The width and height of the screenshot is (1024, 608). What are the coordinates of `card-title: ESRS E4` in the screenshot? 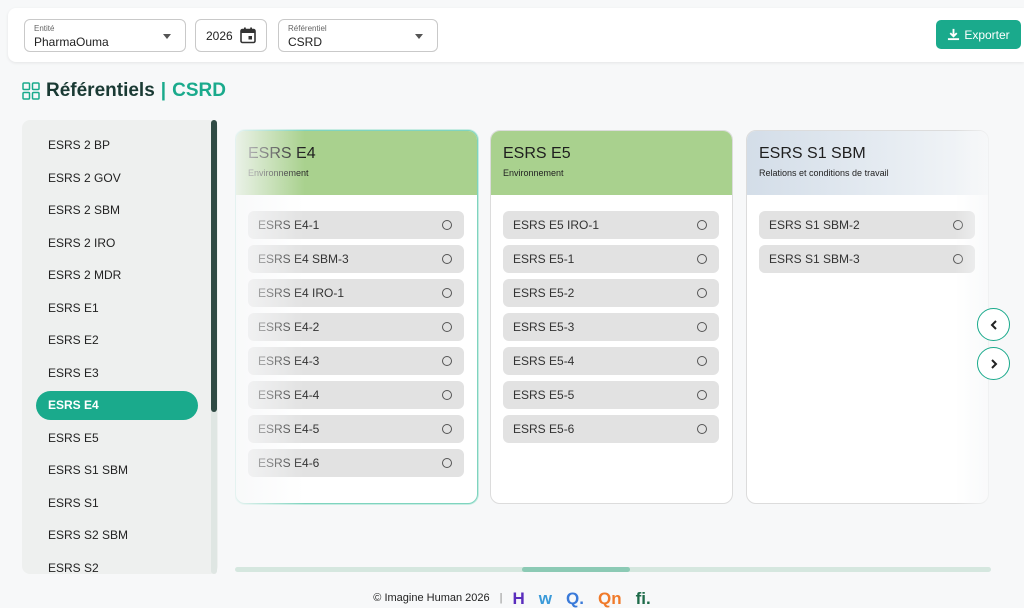 It's located at (282, 153).